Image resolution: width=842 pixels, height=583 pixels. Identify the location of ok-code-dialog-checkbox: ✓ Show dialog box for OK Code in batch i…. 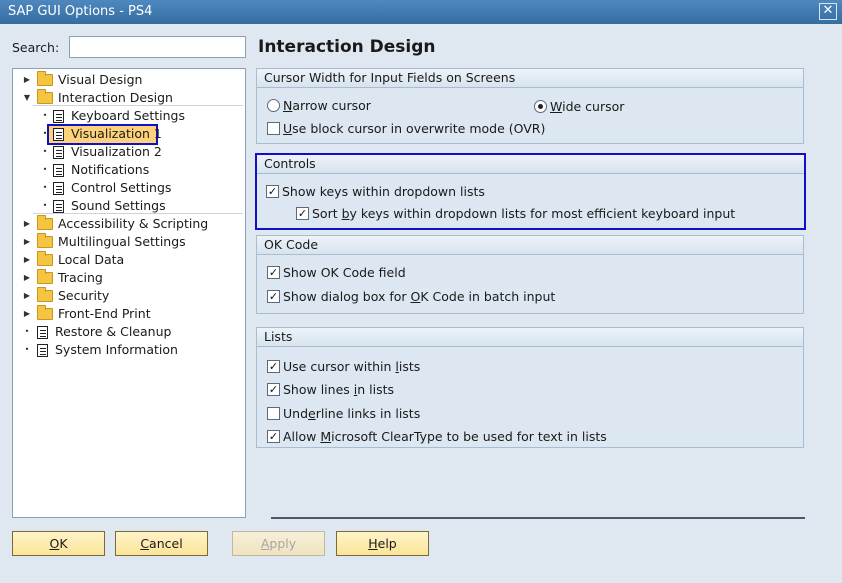
(411, 296).